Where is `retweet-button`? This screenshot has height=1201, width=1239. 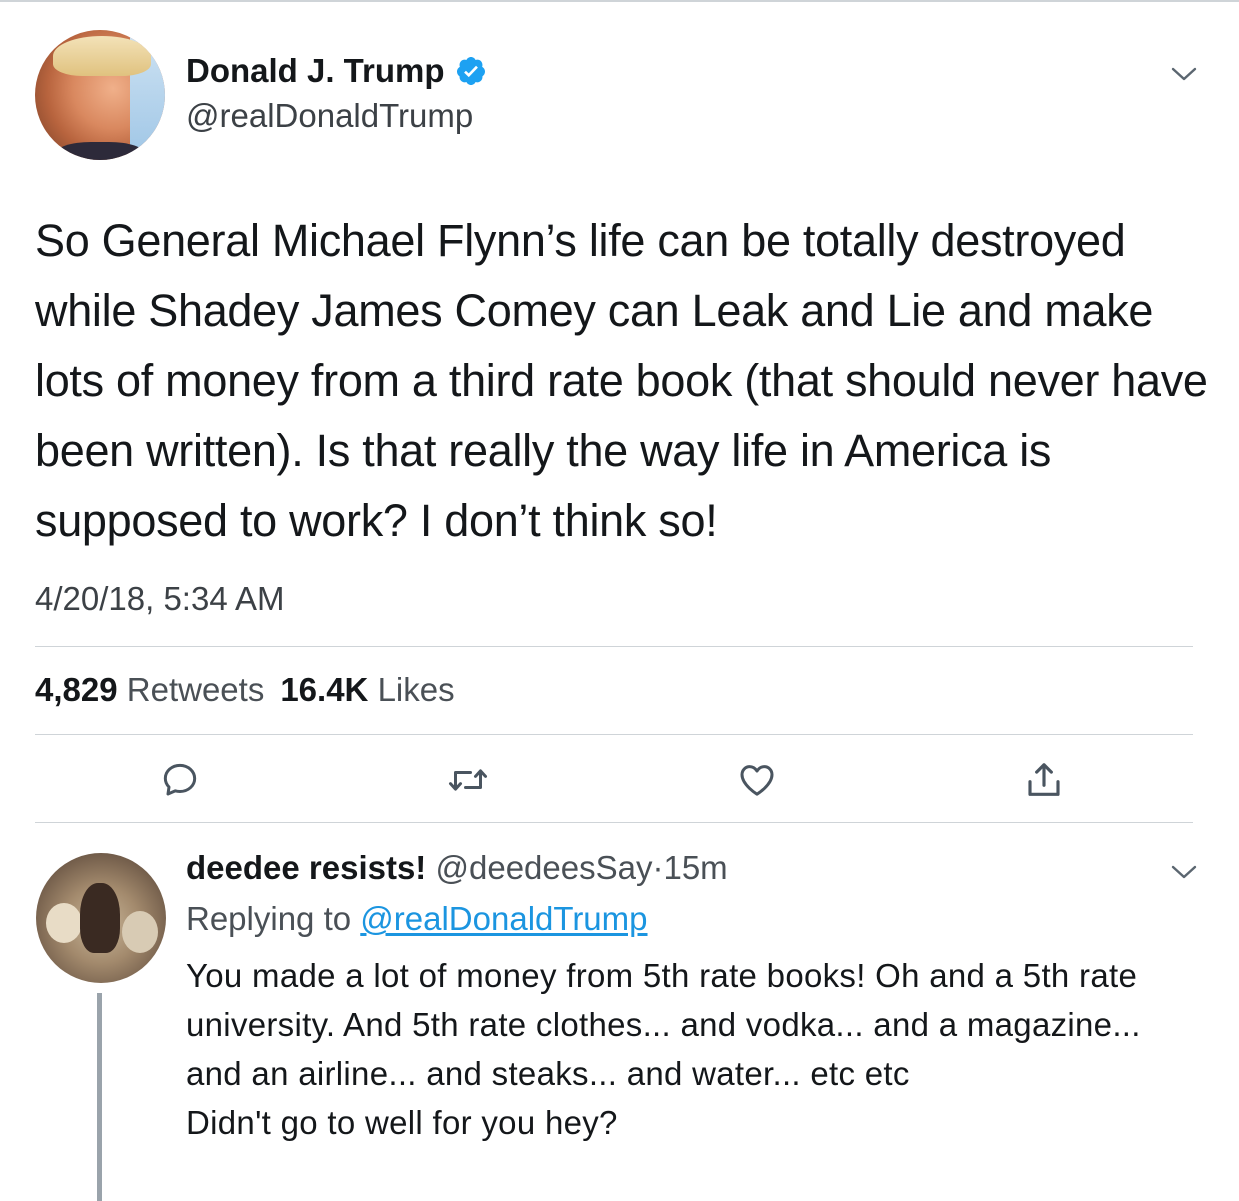 retweet-button is located at coordinates (468, 780).